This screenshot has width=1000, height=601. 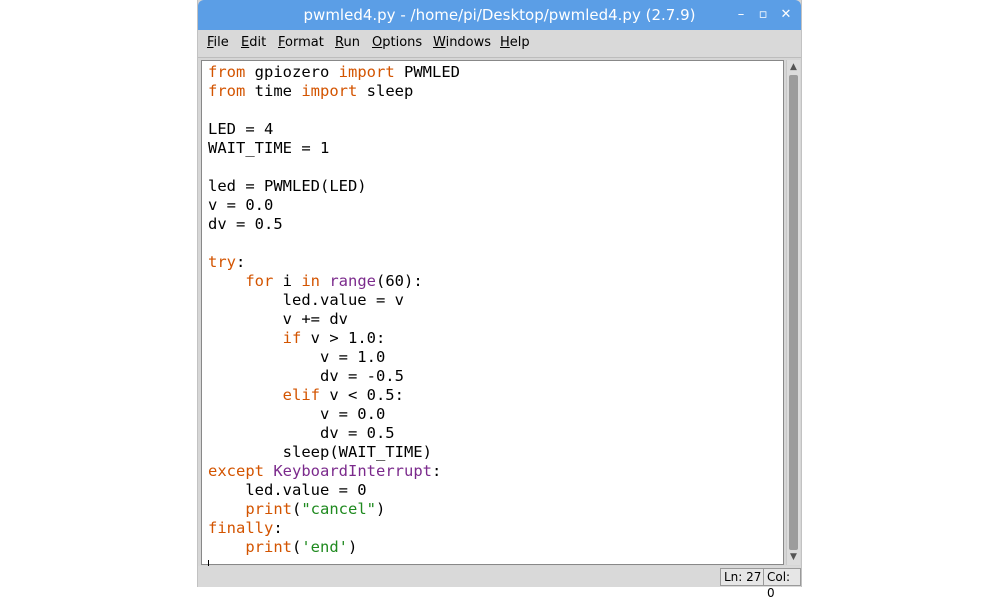 I want to click on menu-format-mnemonic: F, so click(x=282, y=42).